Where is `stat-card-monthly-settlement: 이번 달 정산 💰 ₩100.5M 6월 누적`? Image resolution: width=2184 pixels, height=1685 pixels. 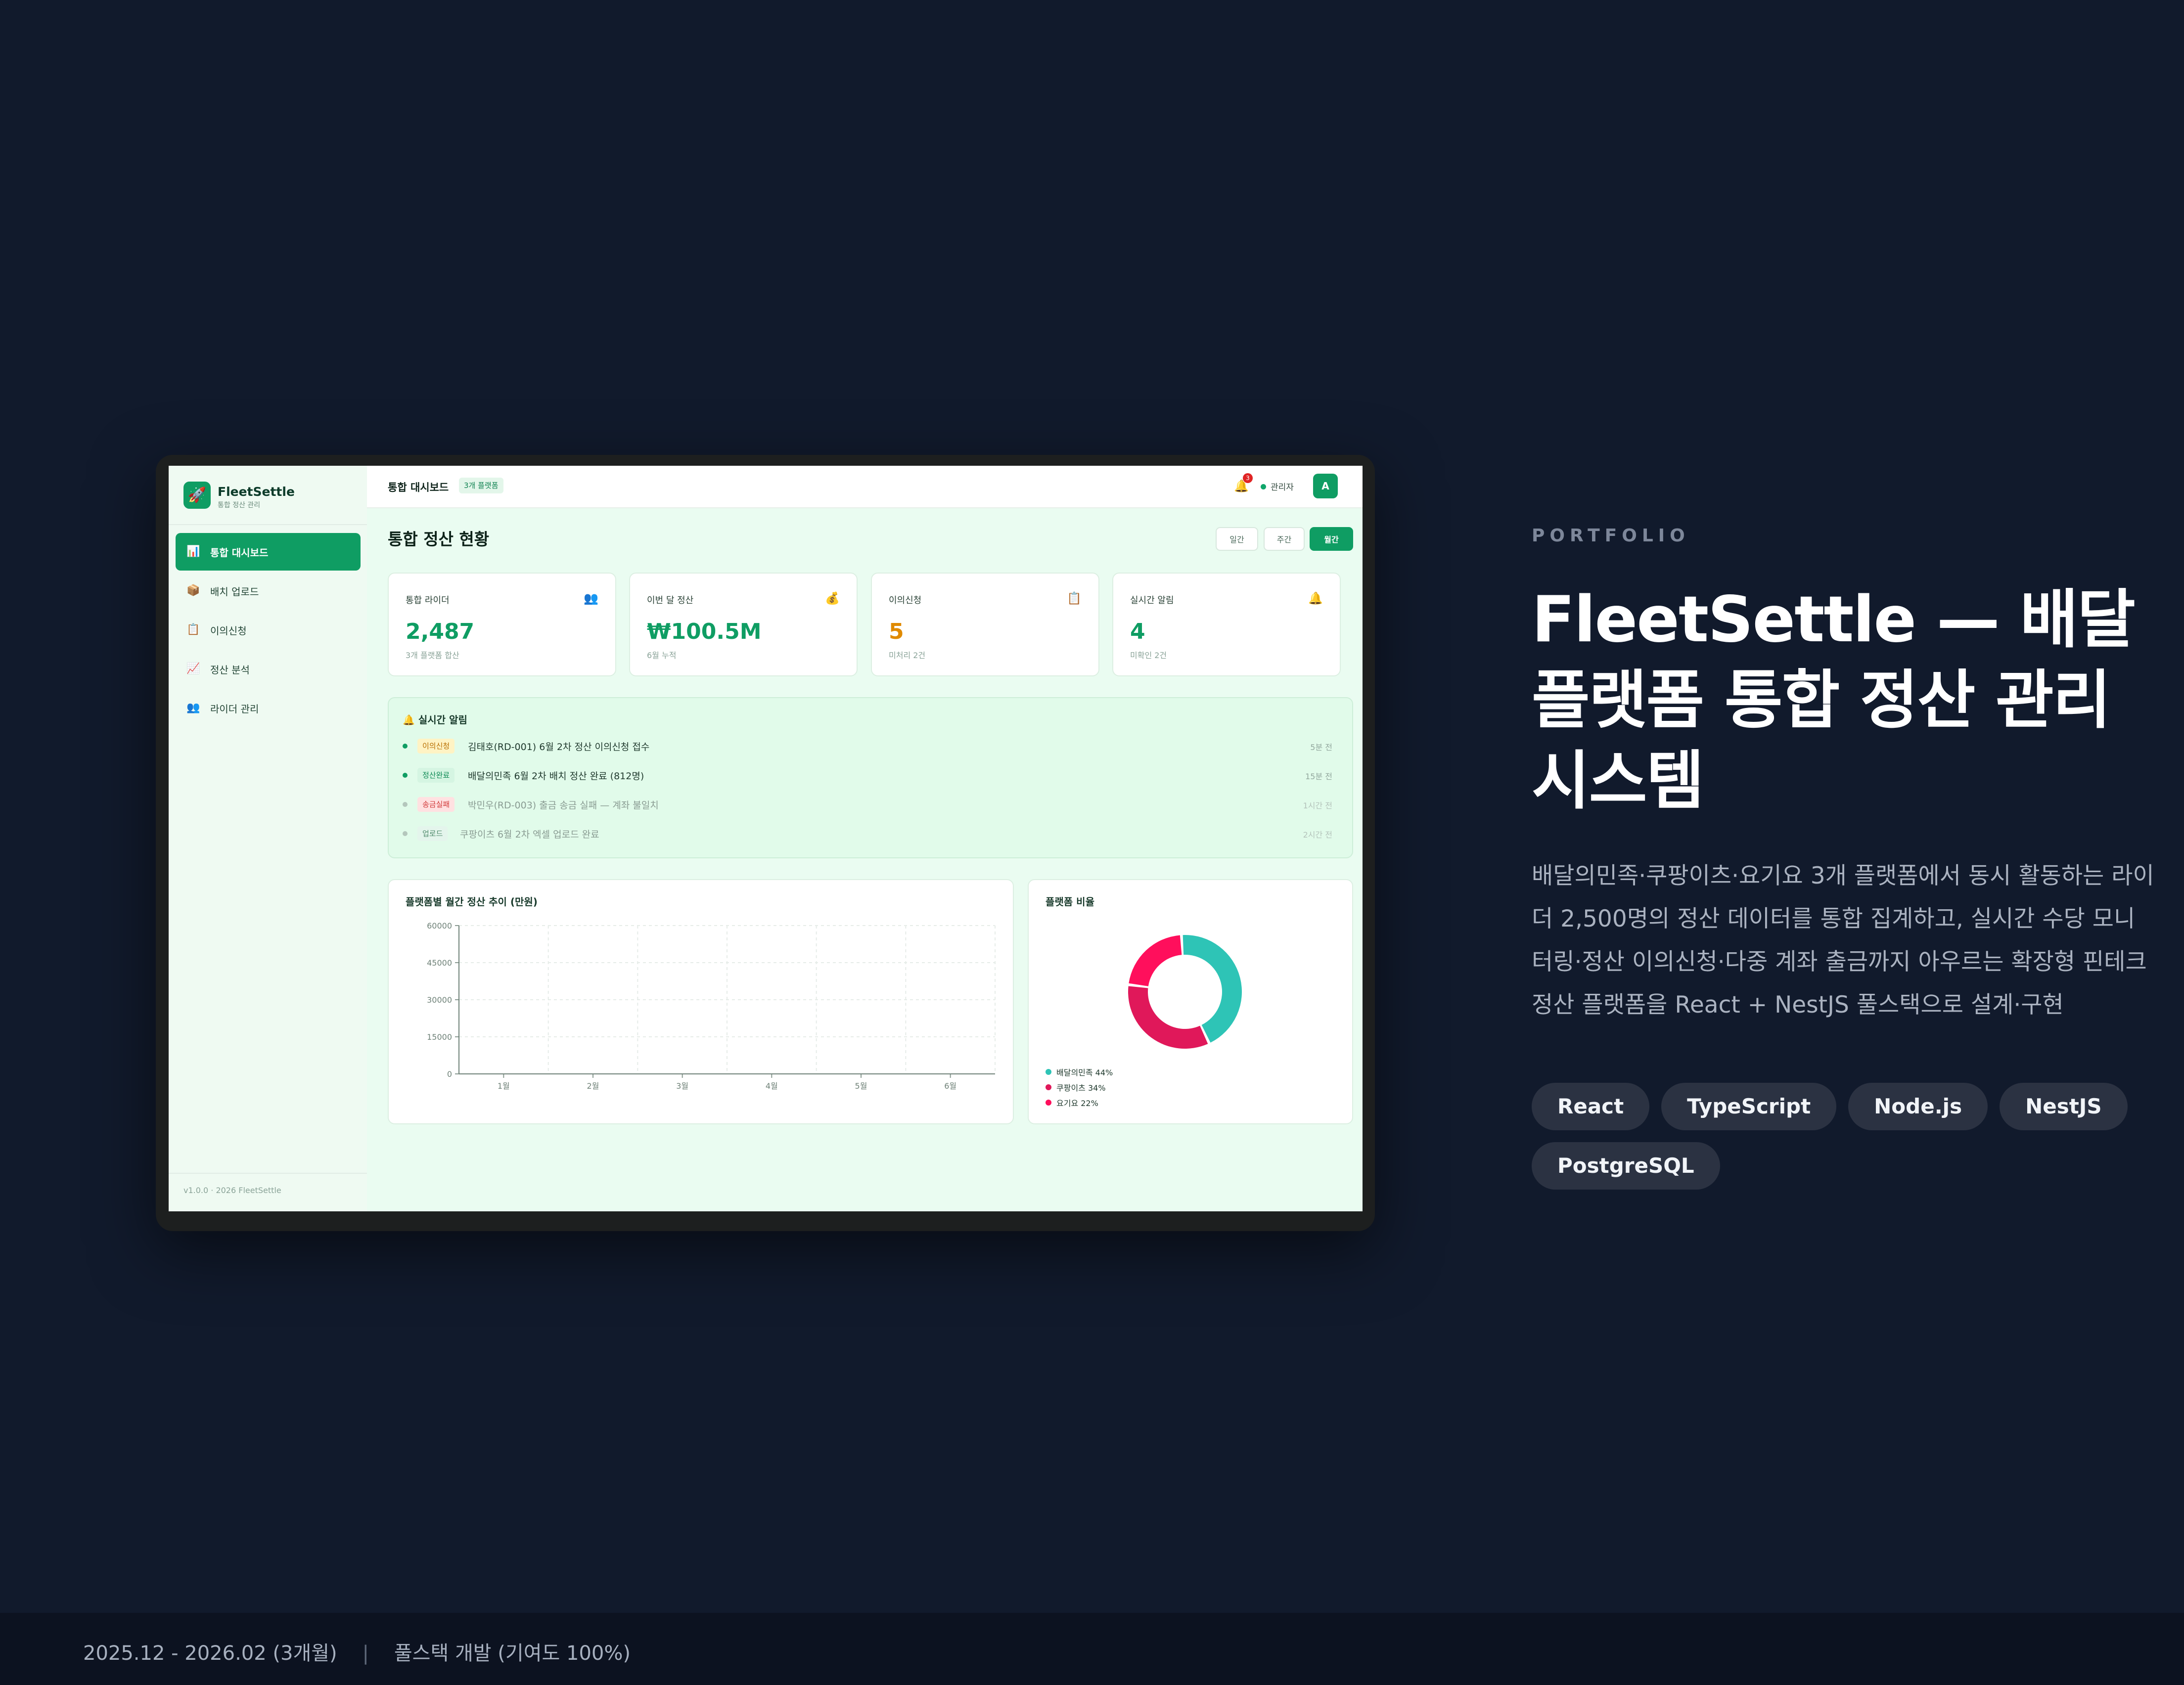
stat-card-monthly-settlement: 이번 달 정산 💰 ₩100.5M 6월 누적 is located at coordinates (743, 624).